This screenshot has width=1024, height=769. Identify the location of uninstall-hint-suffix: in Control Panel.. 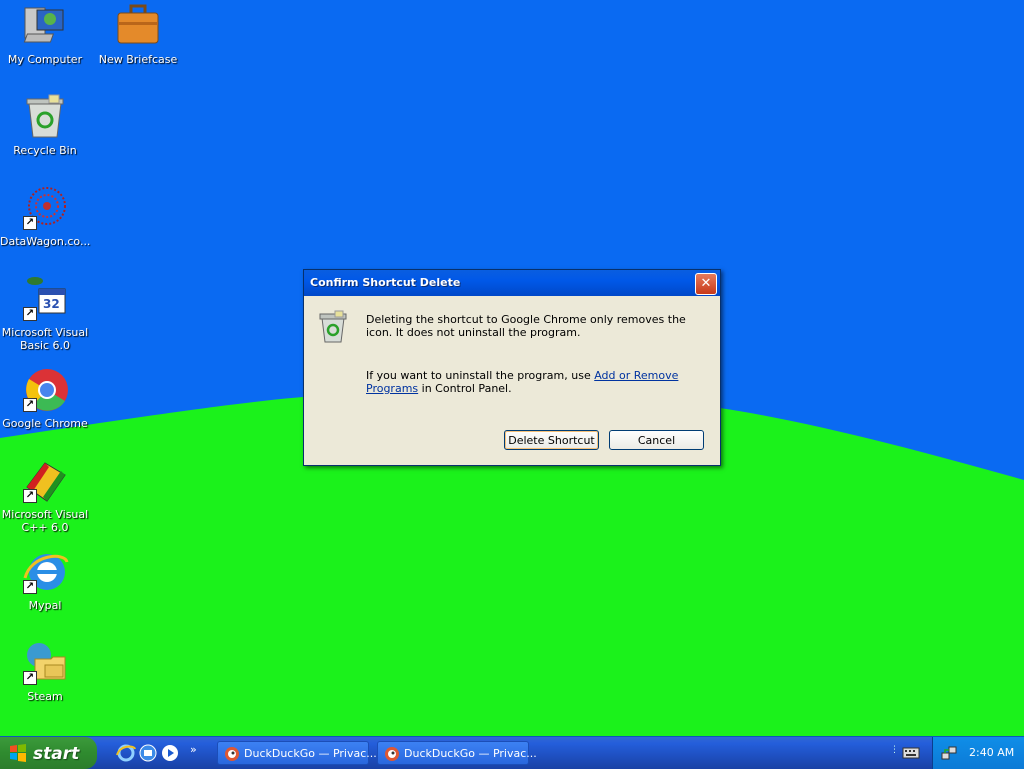
(465, 388).